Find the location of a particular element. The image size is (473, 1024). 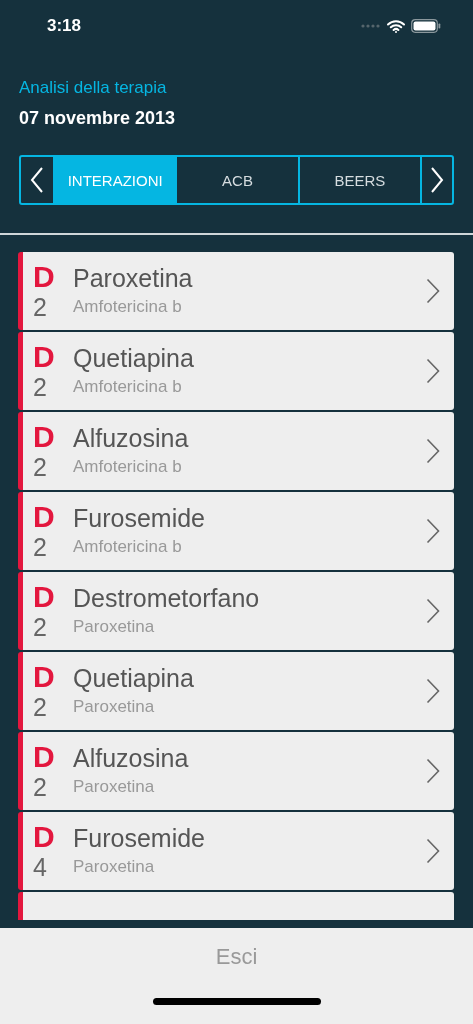

interaction-card: D 2 Alfuzosina Amfotericina b is located at coordinates (236, 451).